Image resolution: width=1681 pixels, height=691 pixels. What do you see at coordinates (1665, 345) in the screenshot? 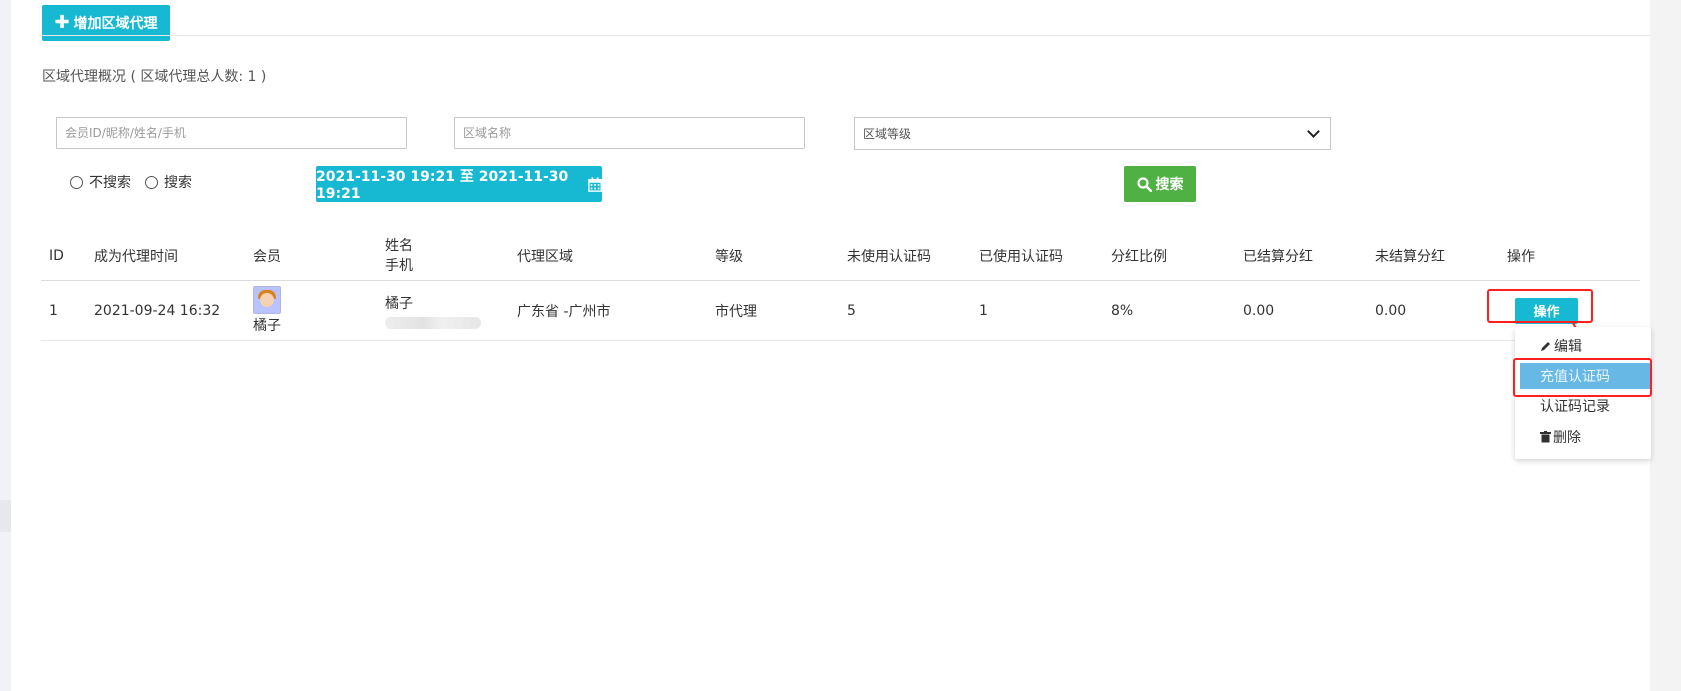
I see `right-page-edge` at bounding box center [1665, 345].